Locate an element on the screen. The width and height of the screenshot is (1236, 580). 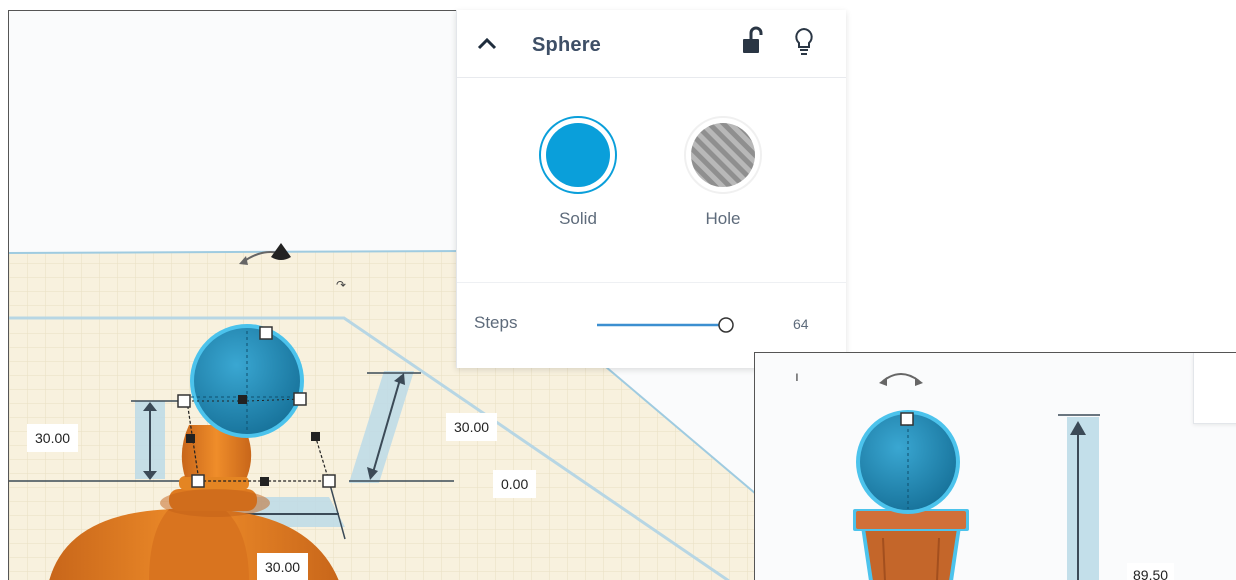
right-height-value: 30.00 is located at coordinates (472, 427).